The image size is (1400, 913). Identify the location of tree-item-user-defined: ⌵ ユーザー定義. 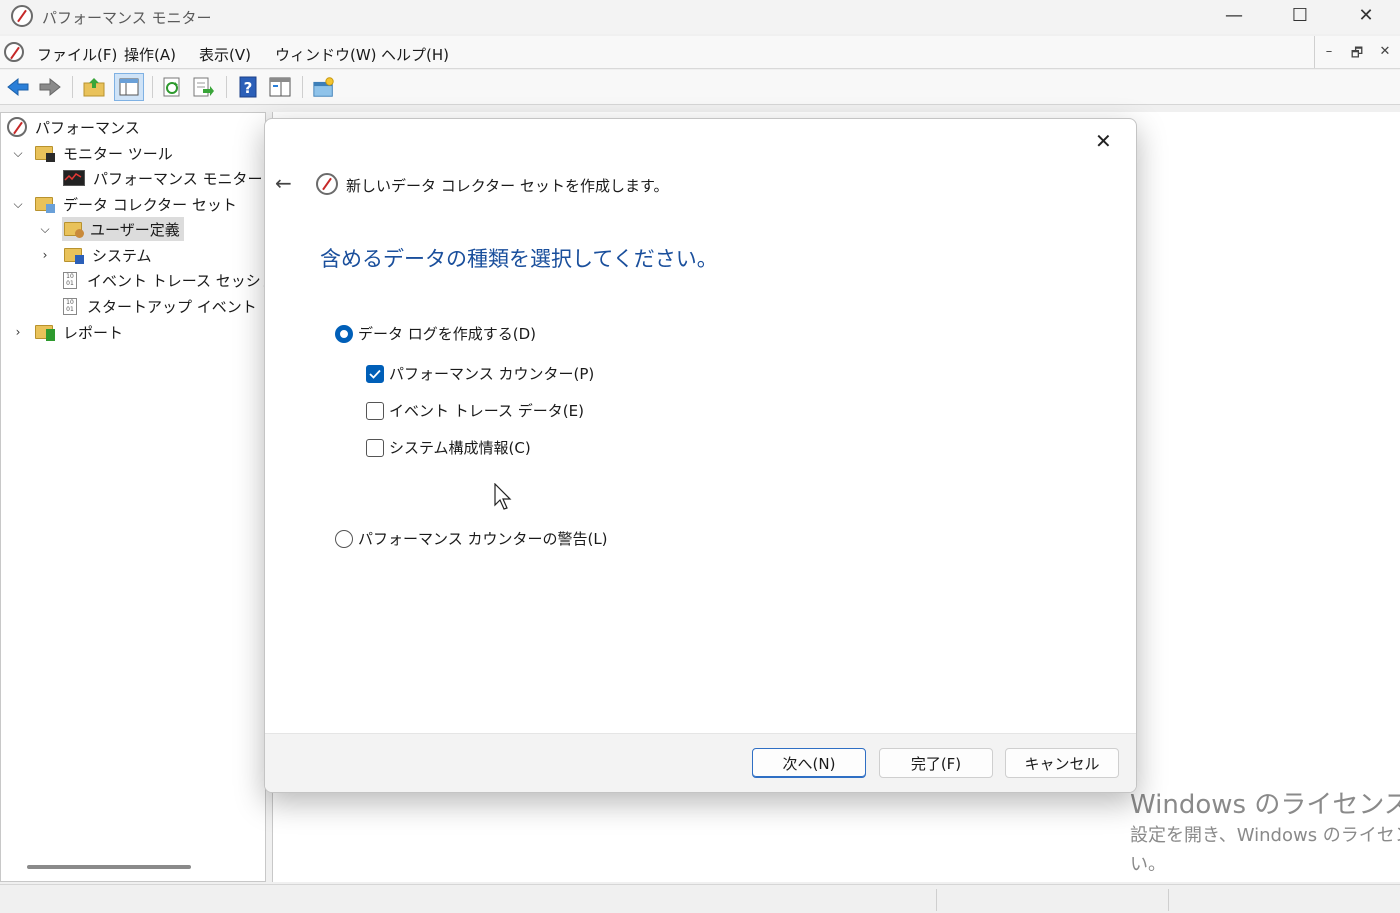
(111, 229).